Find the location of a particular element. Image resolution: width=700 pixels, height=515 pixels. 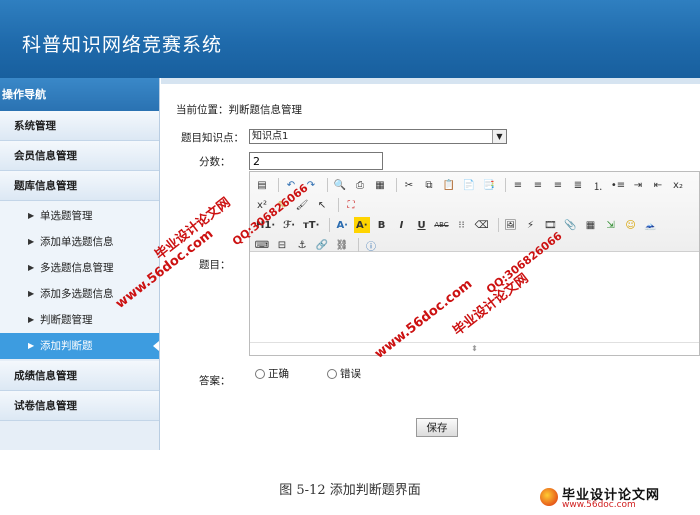

page-break-icon: ⊟ is located at coordinates (282, 245).